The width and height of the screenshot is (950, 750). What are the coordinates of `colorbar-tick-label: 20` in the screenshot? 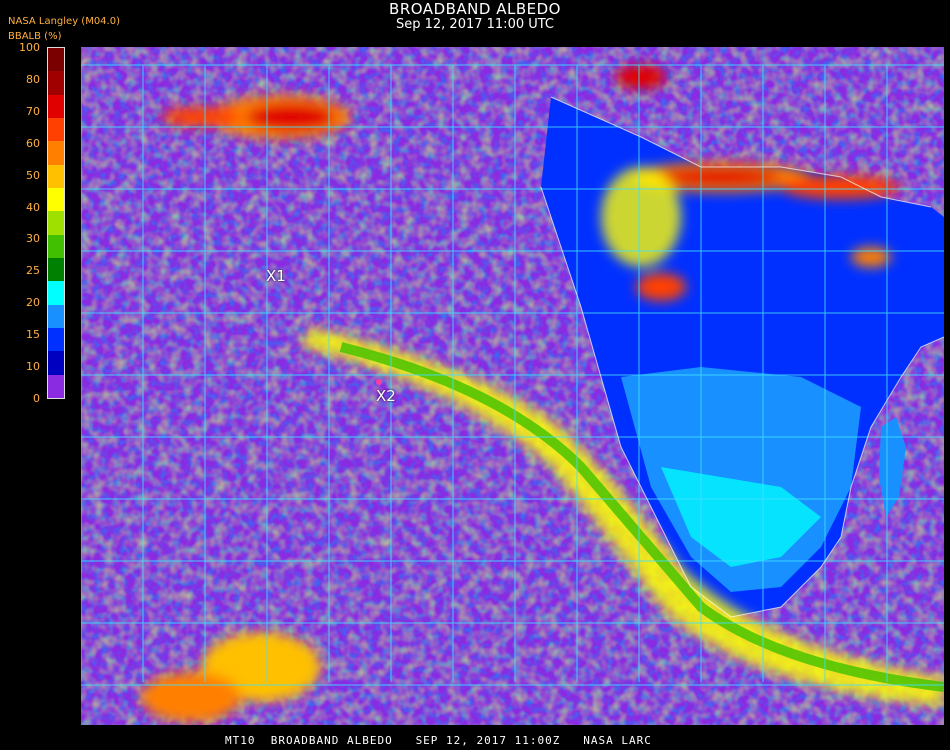 It's located at (33, 303).